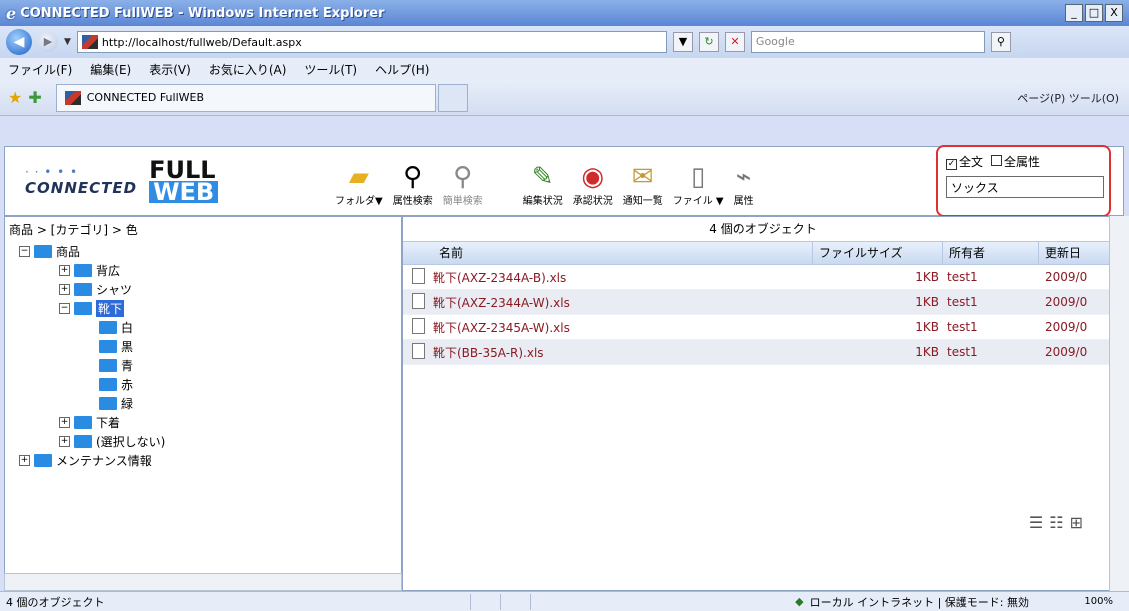  I want to click on history-dropdown-icon: ▼, so click(67, 42).